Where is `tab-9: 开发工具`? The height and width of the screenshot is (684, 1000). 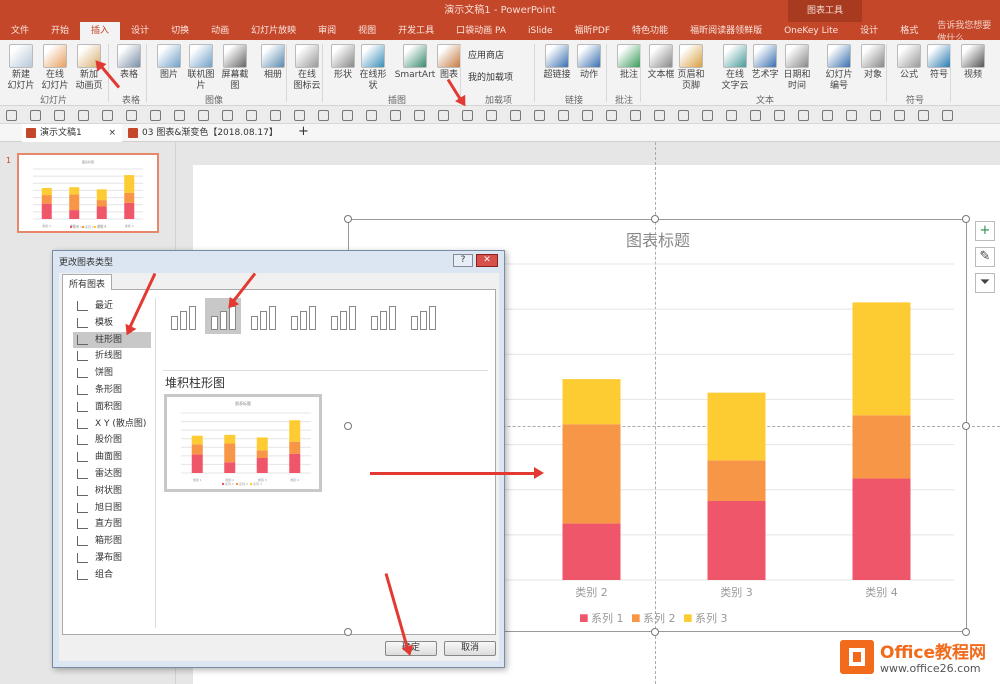
tab-9: 开发工具 is located at coordinates (416, 31).